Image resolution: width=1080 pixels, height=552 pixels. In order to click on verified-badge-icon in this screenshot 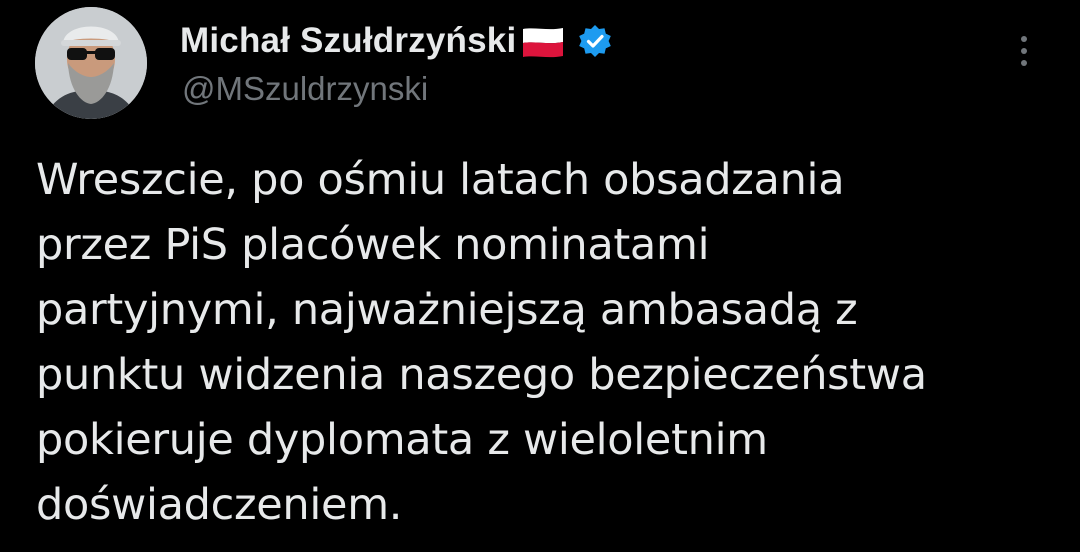, I will do `click(595, 41)`.